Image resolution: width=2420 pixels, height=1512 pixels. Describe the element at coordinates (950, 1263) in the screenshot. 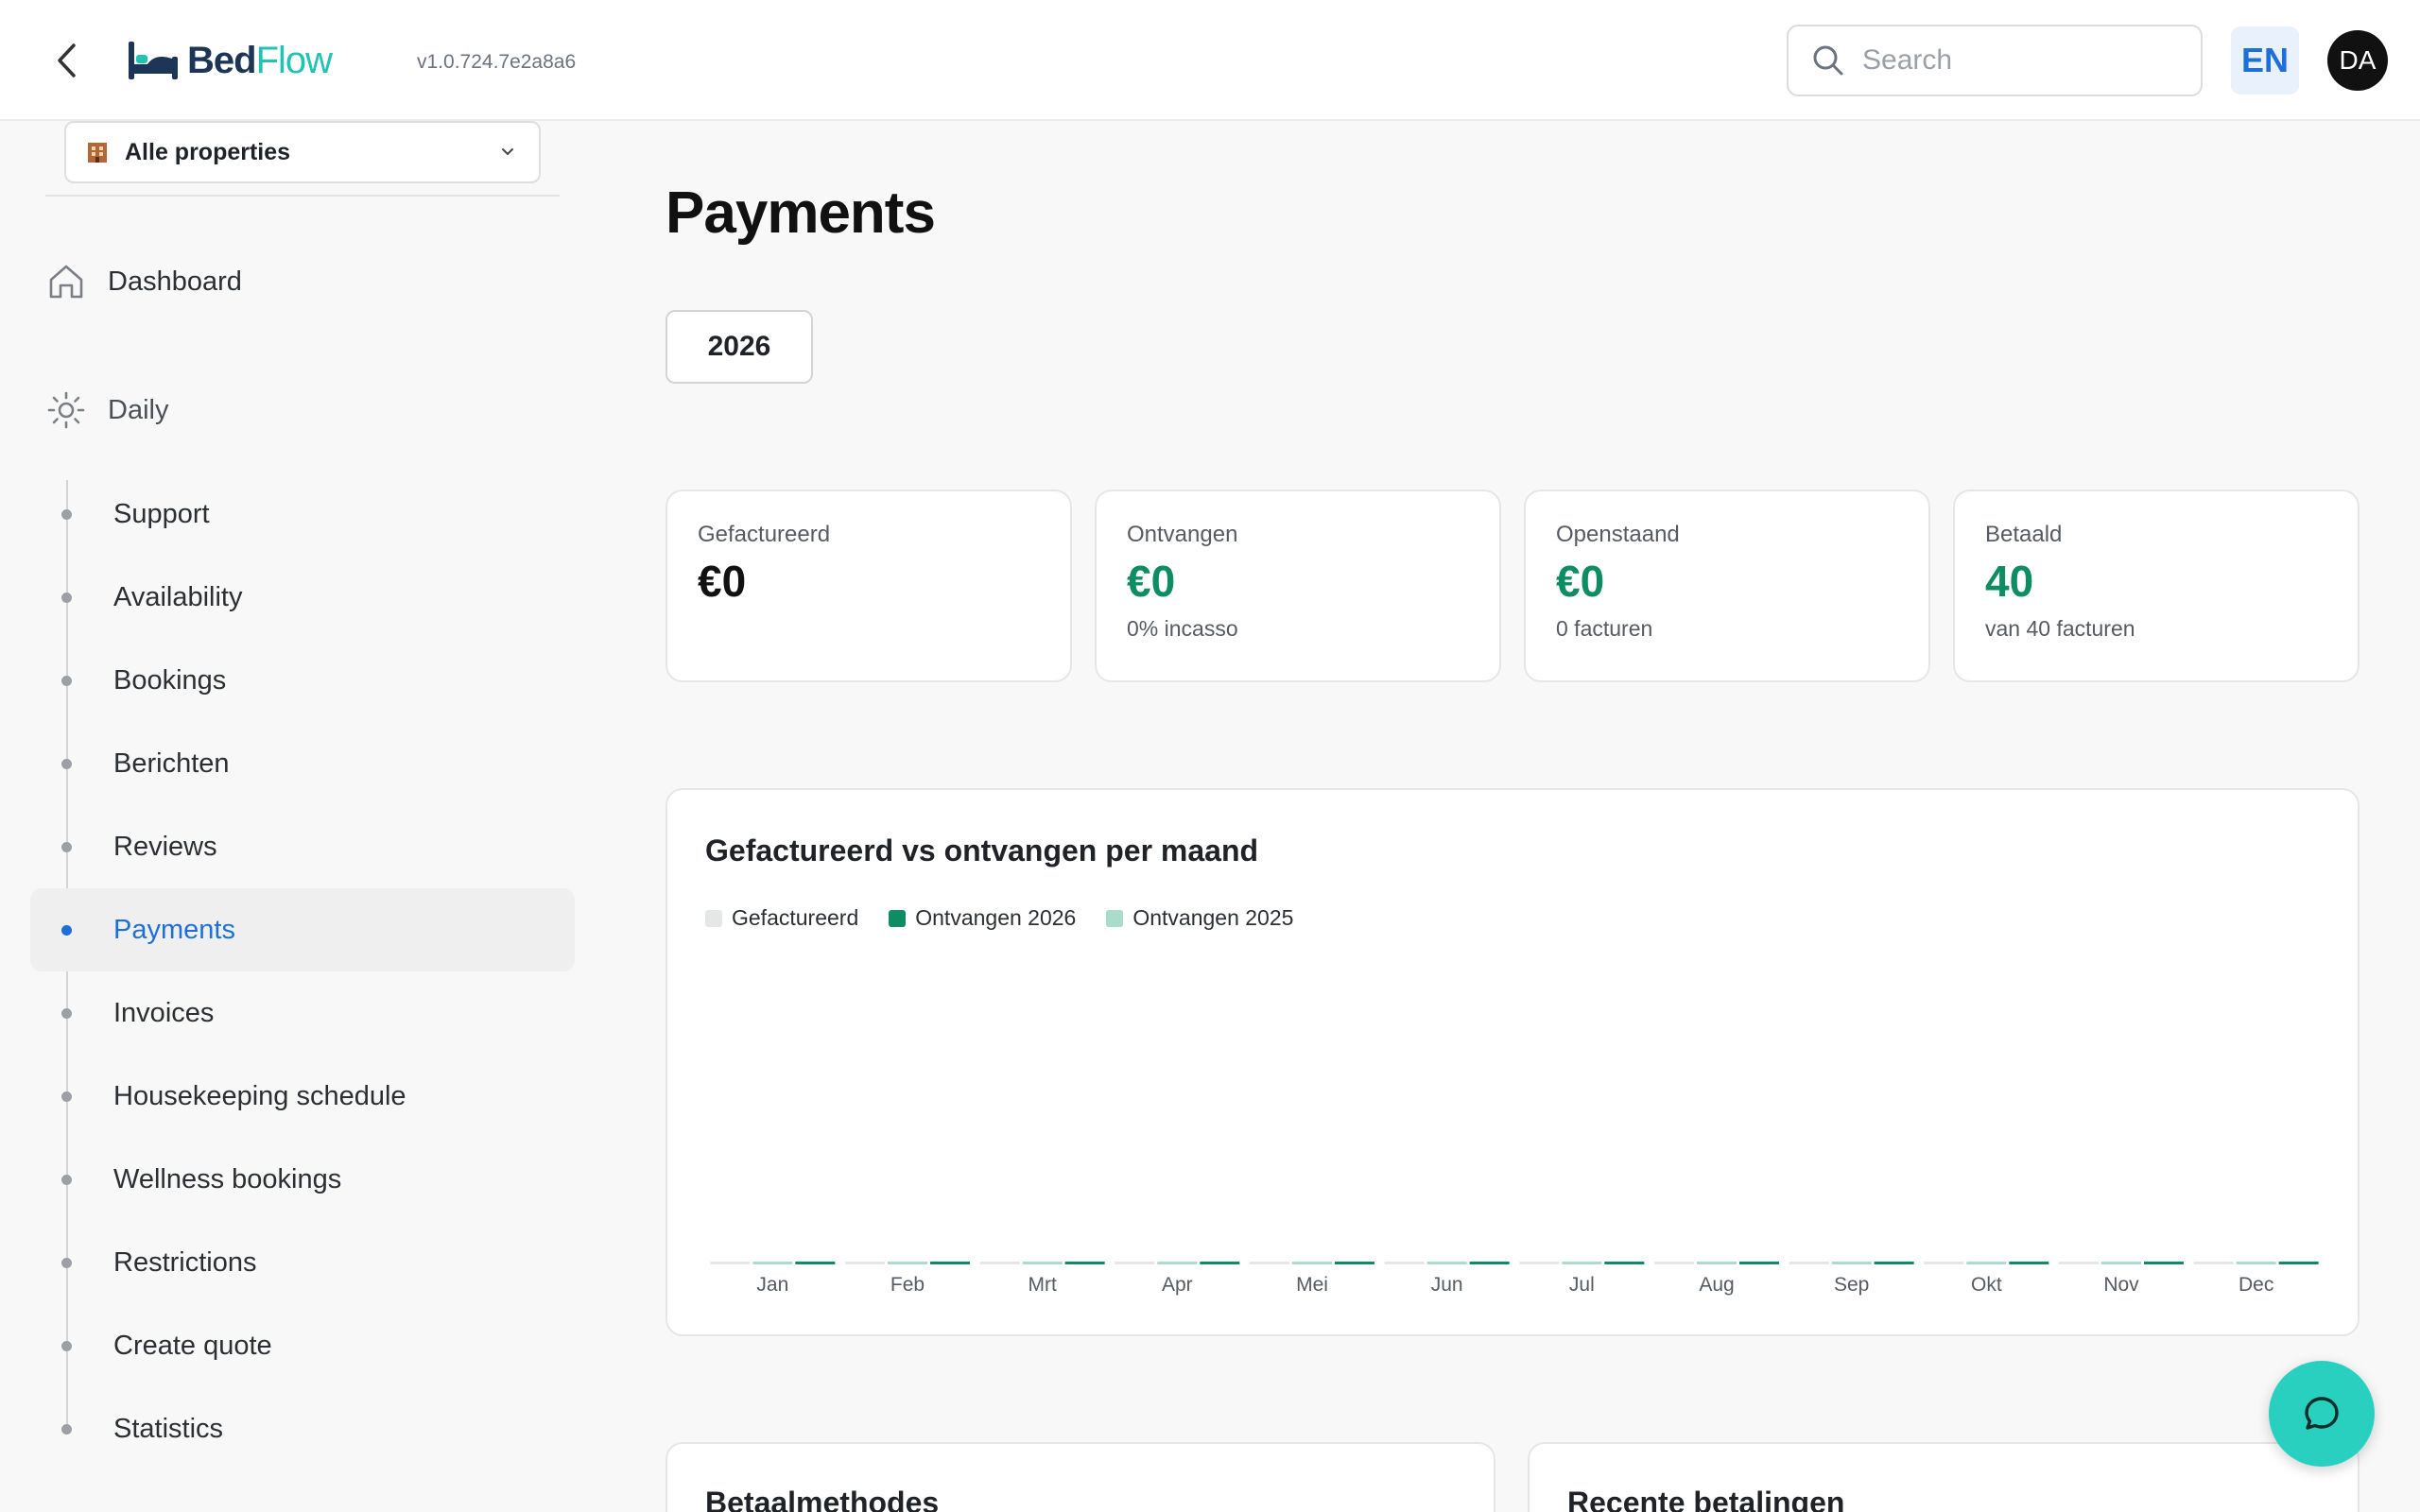

I see `bar-feb-ontvangen-2026` at that location.